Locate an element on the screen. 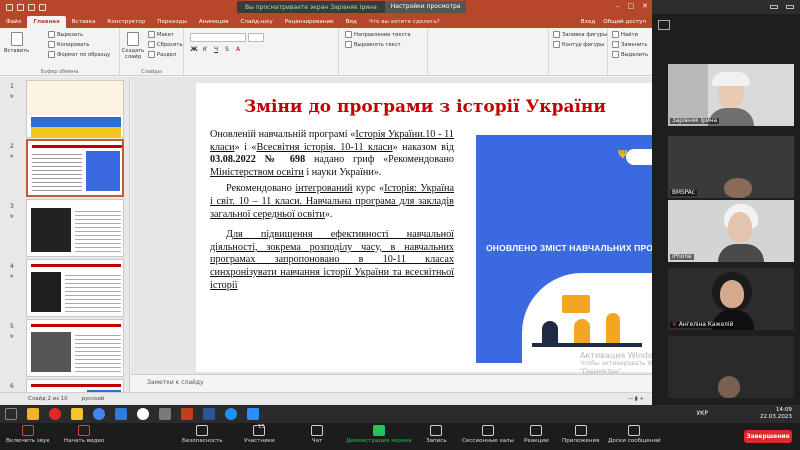  record-button: Запись is located at coordinates (436, 434).